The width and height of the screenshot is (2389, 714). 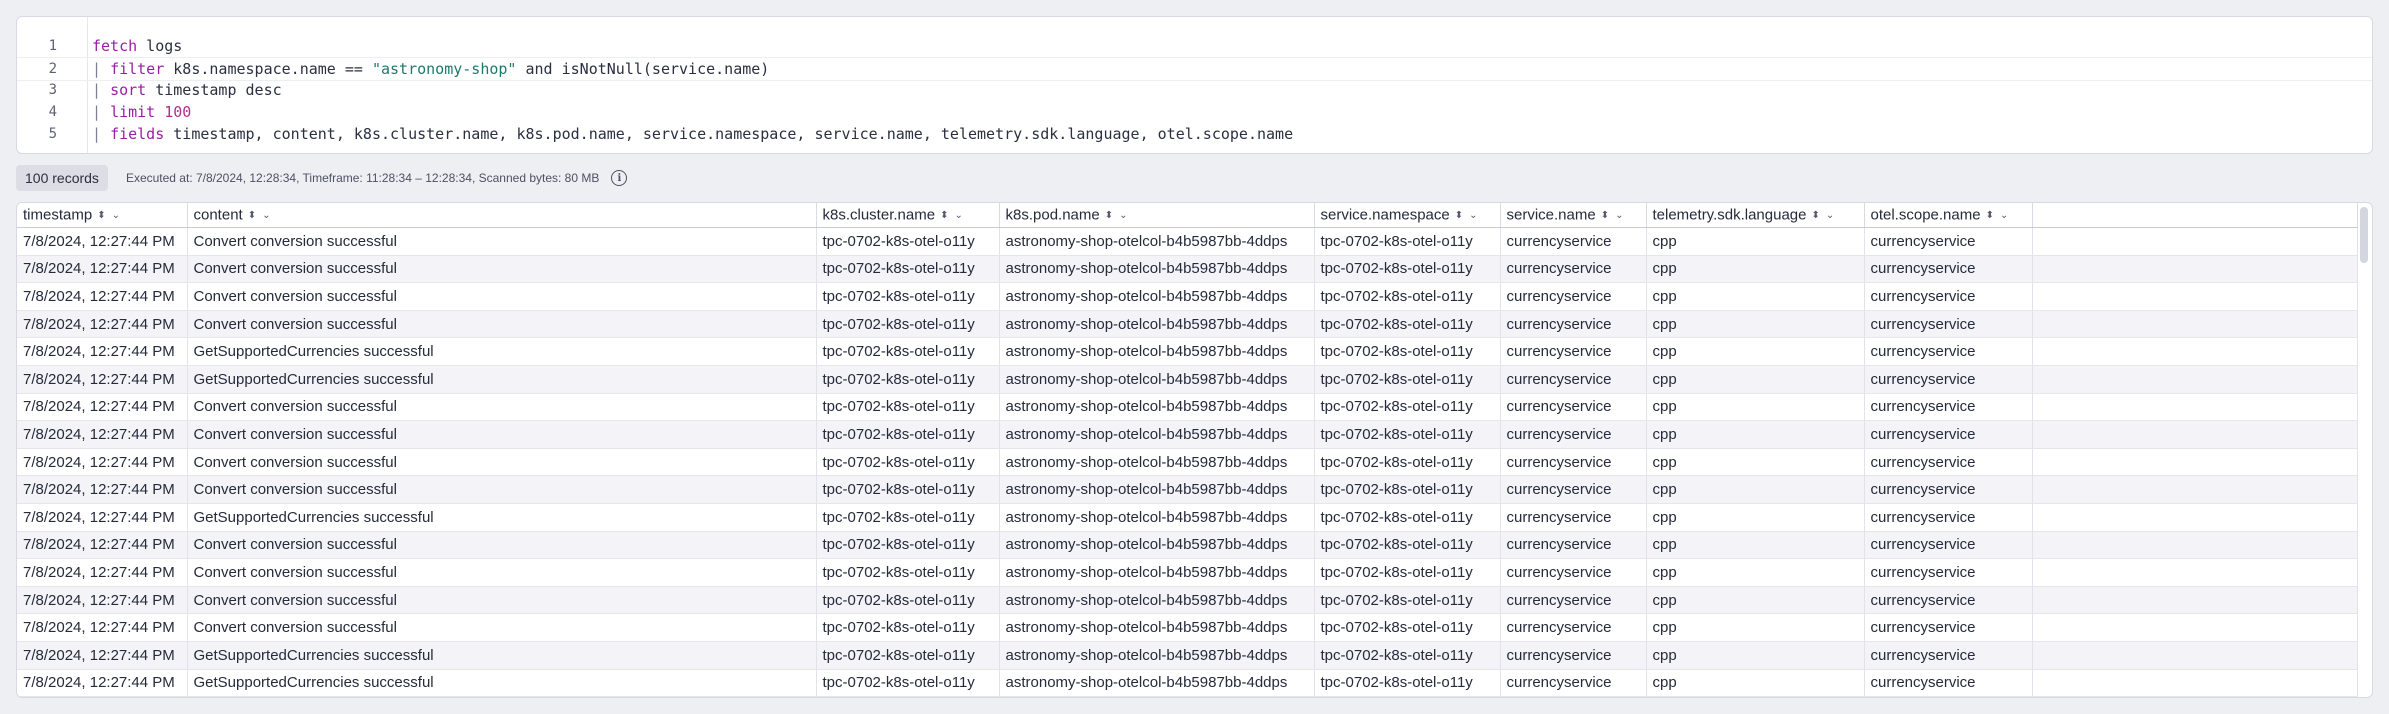 I want to click on column-header-timestamp: timestamp ⬍ ⌄, so click(x=102, y=215).